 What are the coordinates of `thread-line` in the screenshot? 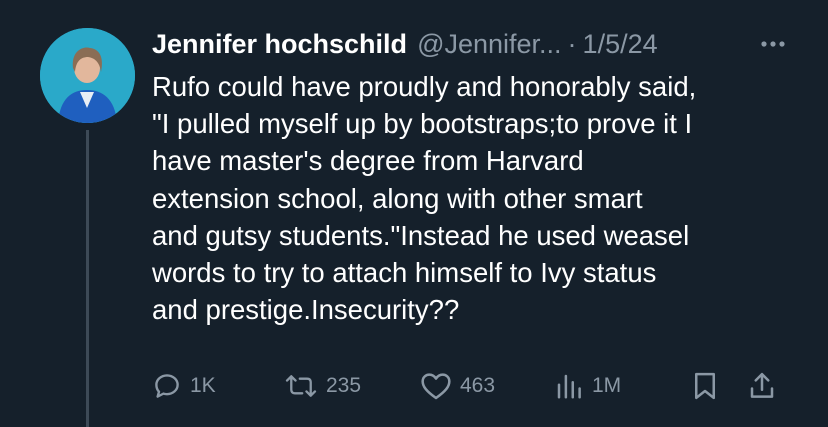 It's located at (87, 278).